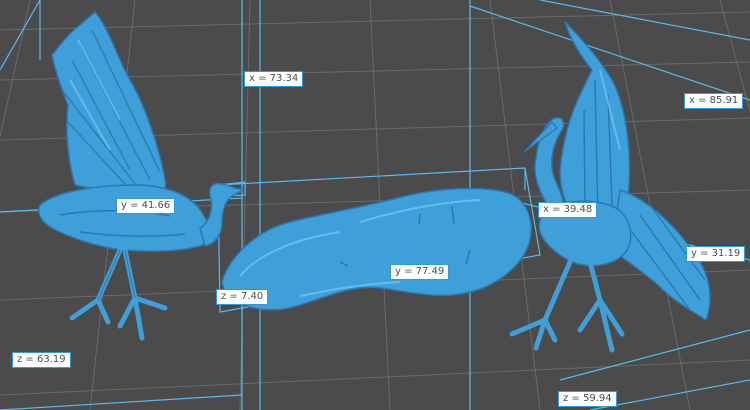 Image resolution: width=750 pixels, height=410 pixels. I want to click on rock-base-model, so click(376, 249).